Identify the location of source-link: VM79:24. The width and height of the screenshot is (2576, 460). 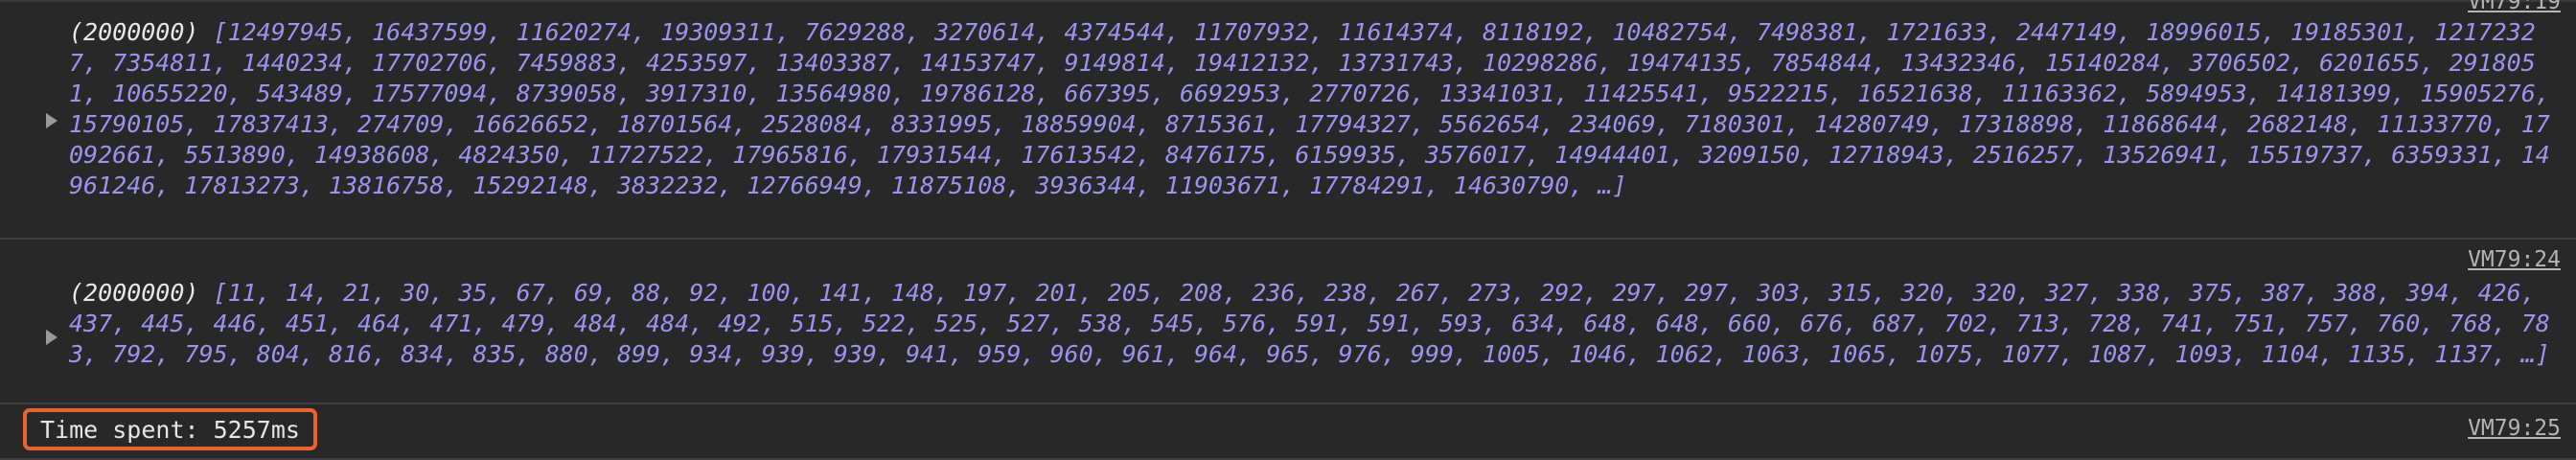
(2514, 259).